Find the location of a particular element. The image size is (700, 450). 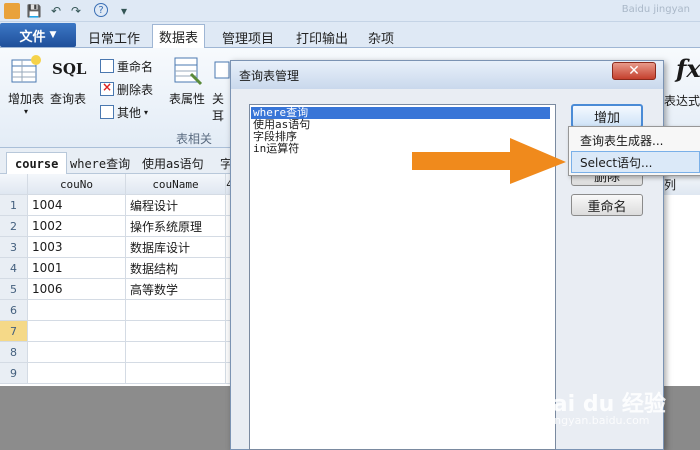

table-cell-couname: 操作系统原理 is located at coordinates (176, 226).